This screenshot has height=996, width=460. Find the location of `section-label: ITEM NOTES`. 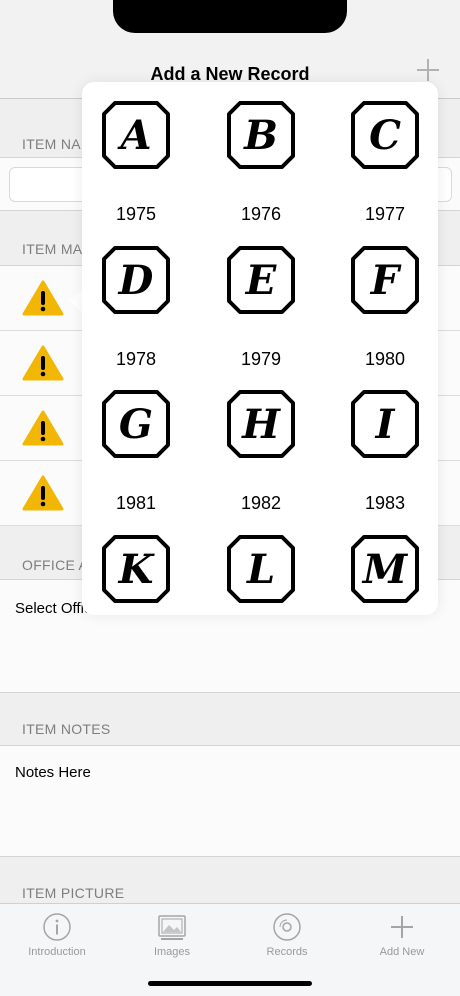

section-label: ITEM NOTES is located at coordinates (66, 729).